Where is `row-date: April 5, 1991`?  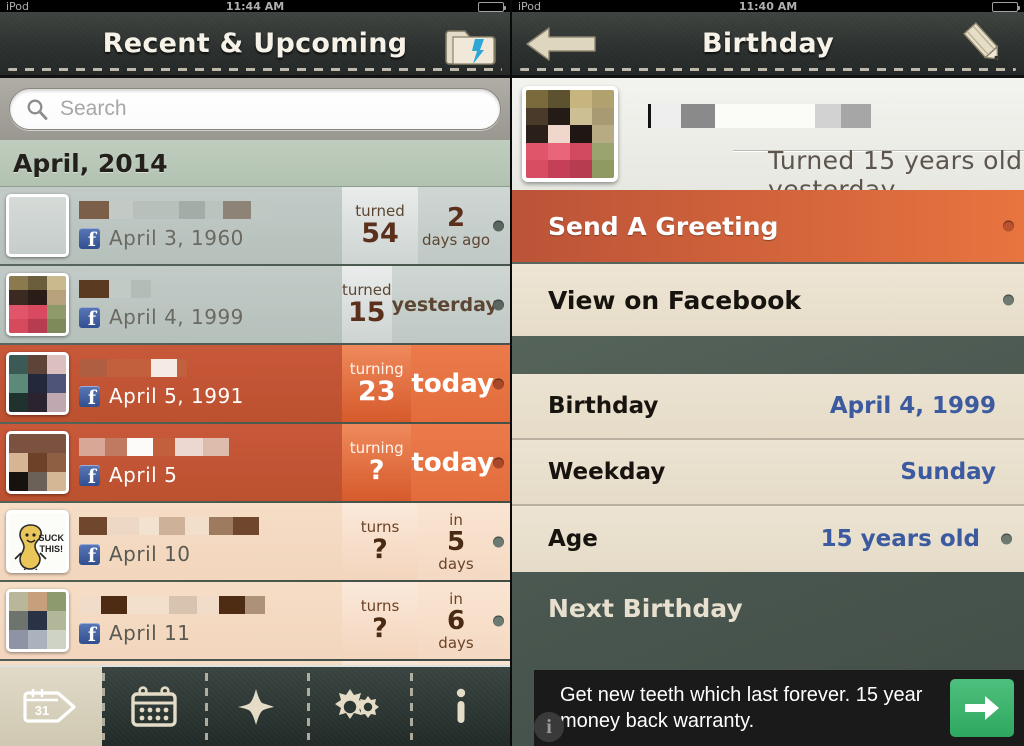
row-date: April 5, 1991 is located at coordinates (176, 396).